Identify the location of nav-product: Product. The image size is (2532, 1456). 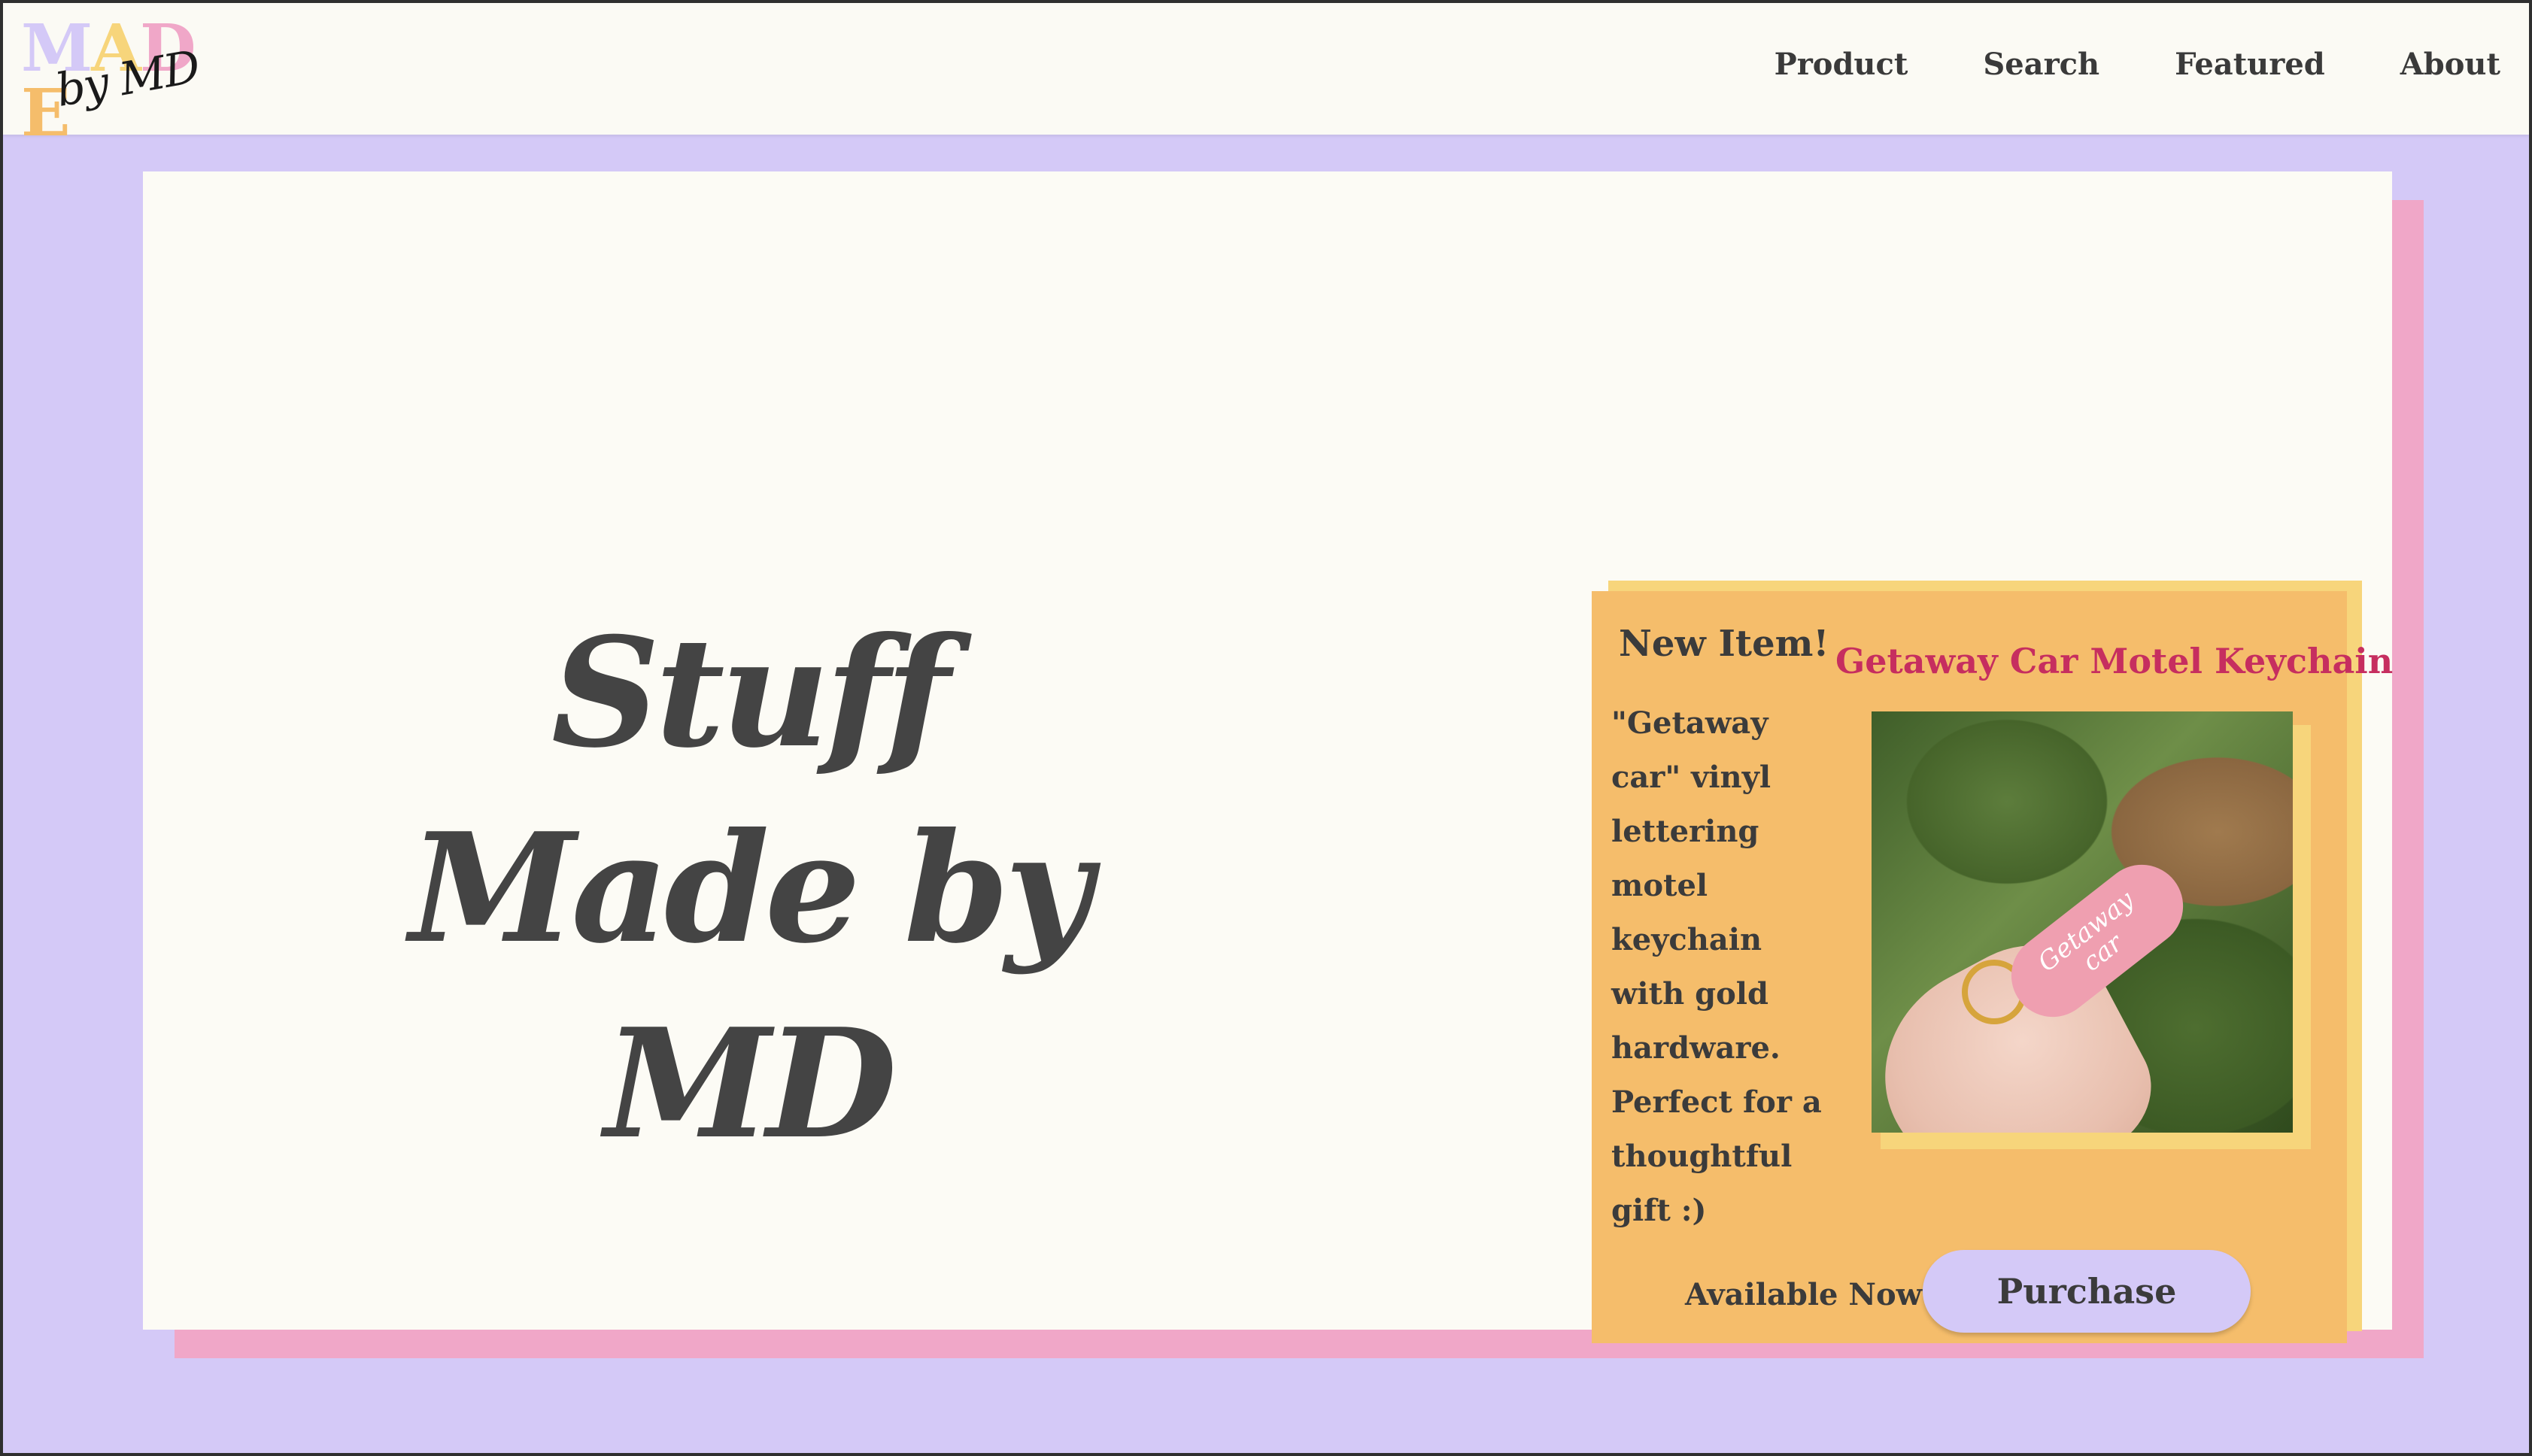
(1841, 64).